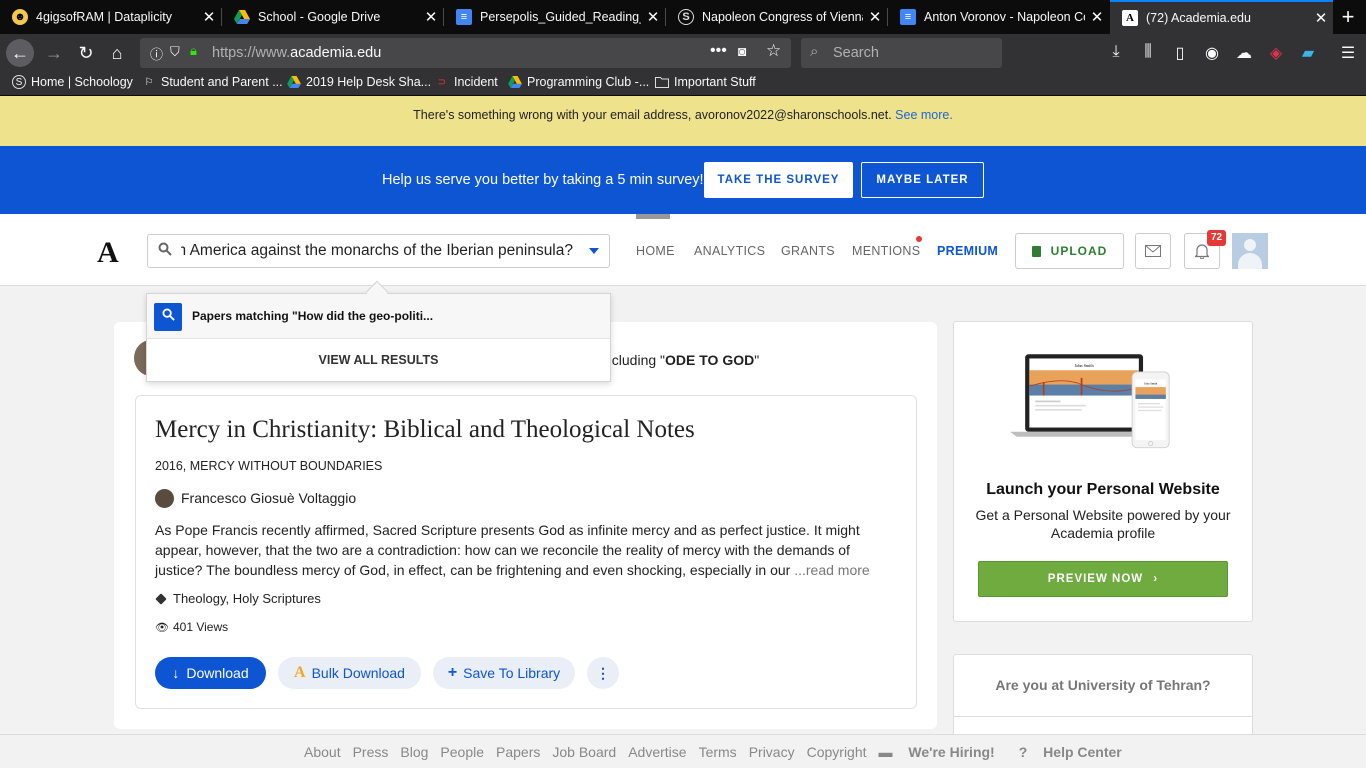  Describe the element at coordinates (296, 53) in the screenshot. I see `url-text: https://www.academia.edu` at that location.